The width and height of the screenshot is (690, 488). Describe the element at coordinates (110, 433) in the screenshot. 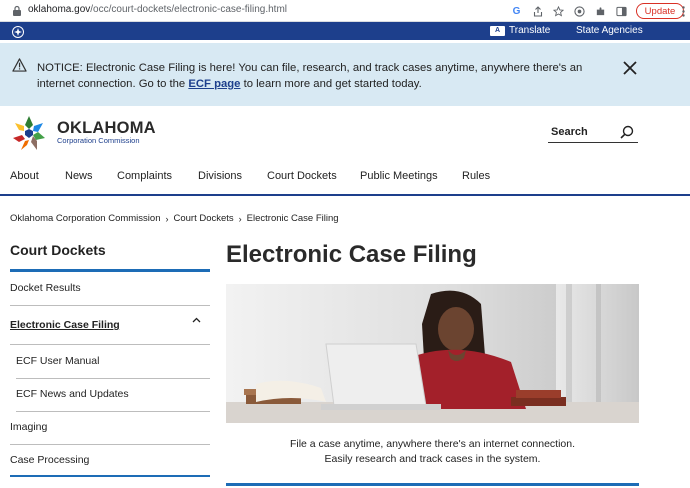

I see `sidebar-item-imaging: Imaging` at that location.